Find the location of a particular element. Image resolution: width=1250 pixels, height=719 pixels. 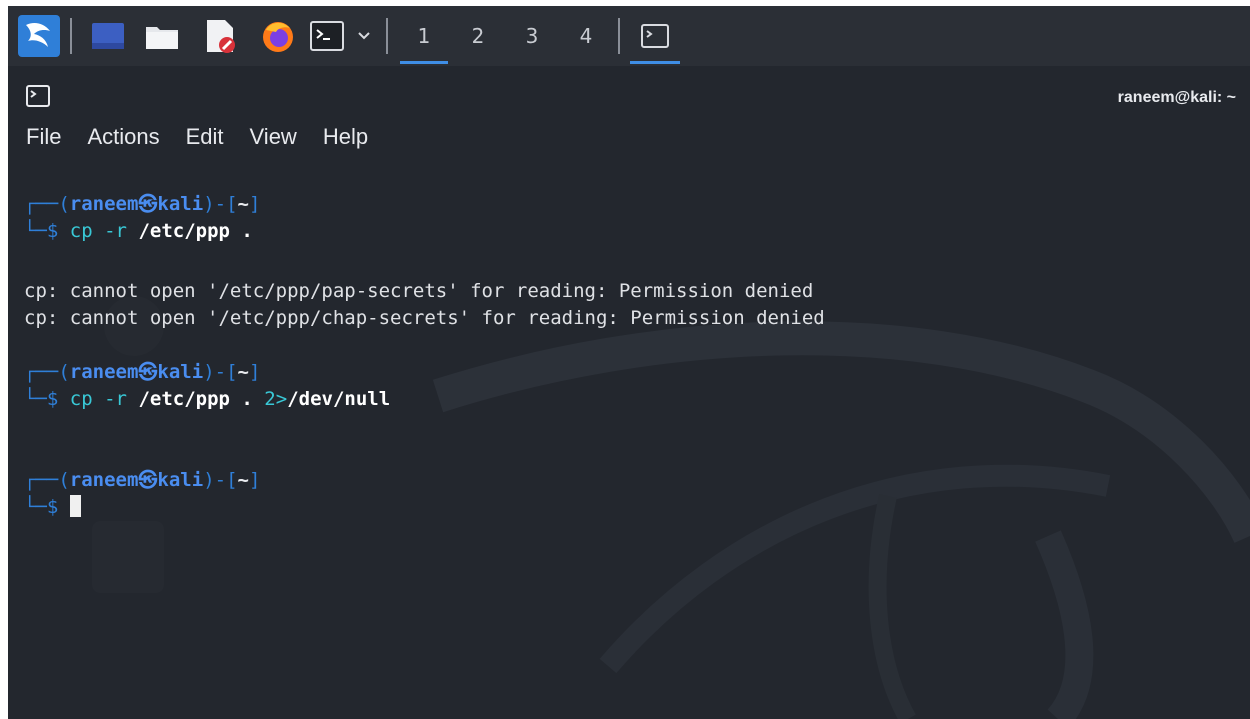

command-line: └─$ cp -r /etc/ppp . 2>/dev/null is located at coordinates (207, 399).